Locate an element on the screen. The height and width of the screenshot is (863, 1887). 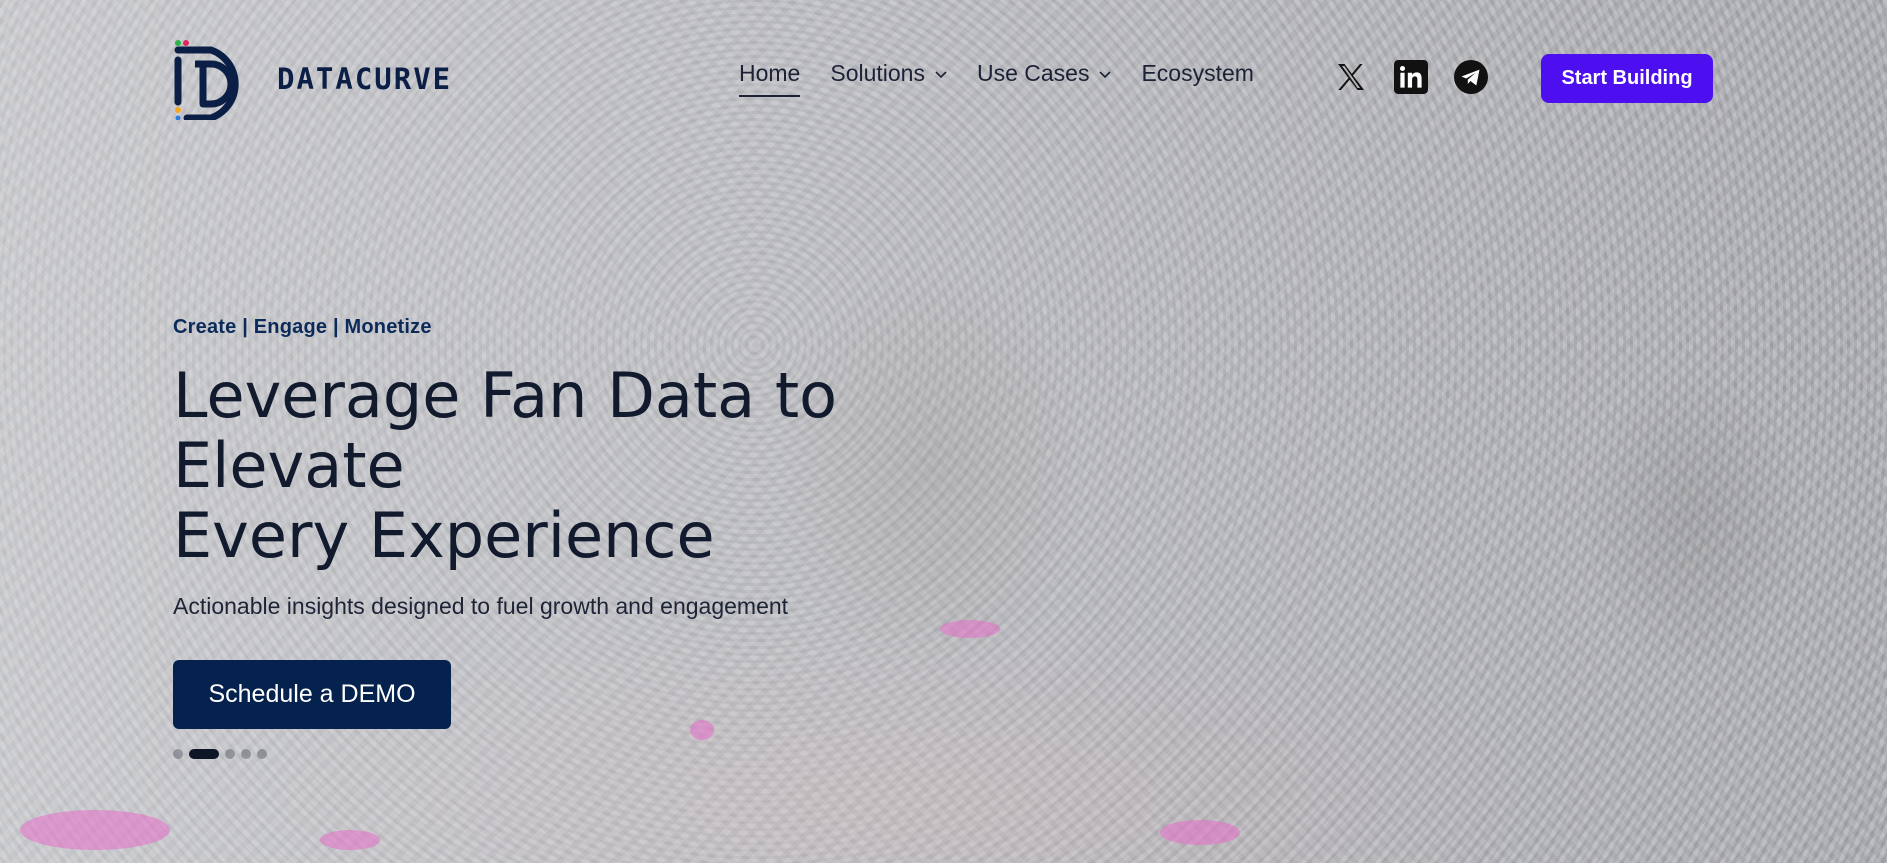
carousel-pagination is located at coordinates (220, 754).